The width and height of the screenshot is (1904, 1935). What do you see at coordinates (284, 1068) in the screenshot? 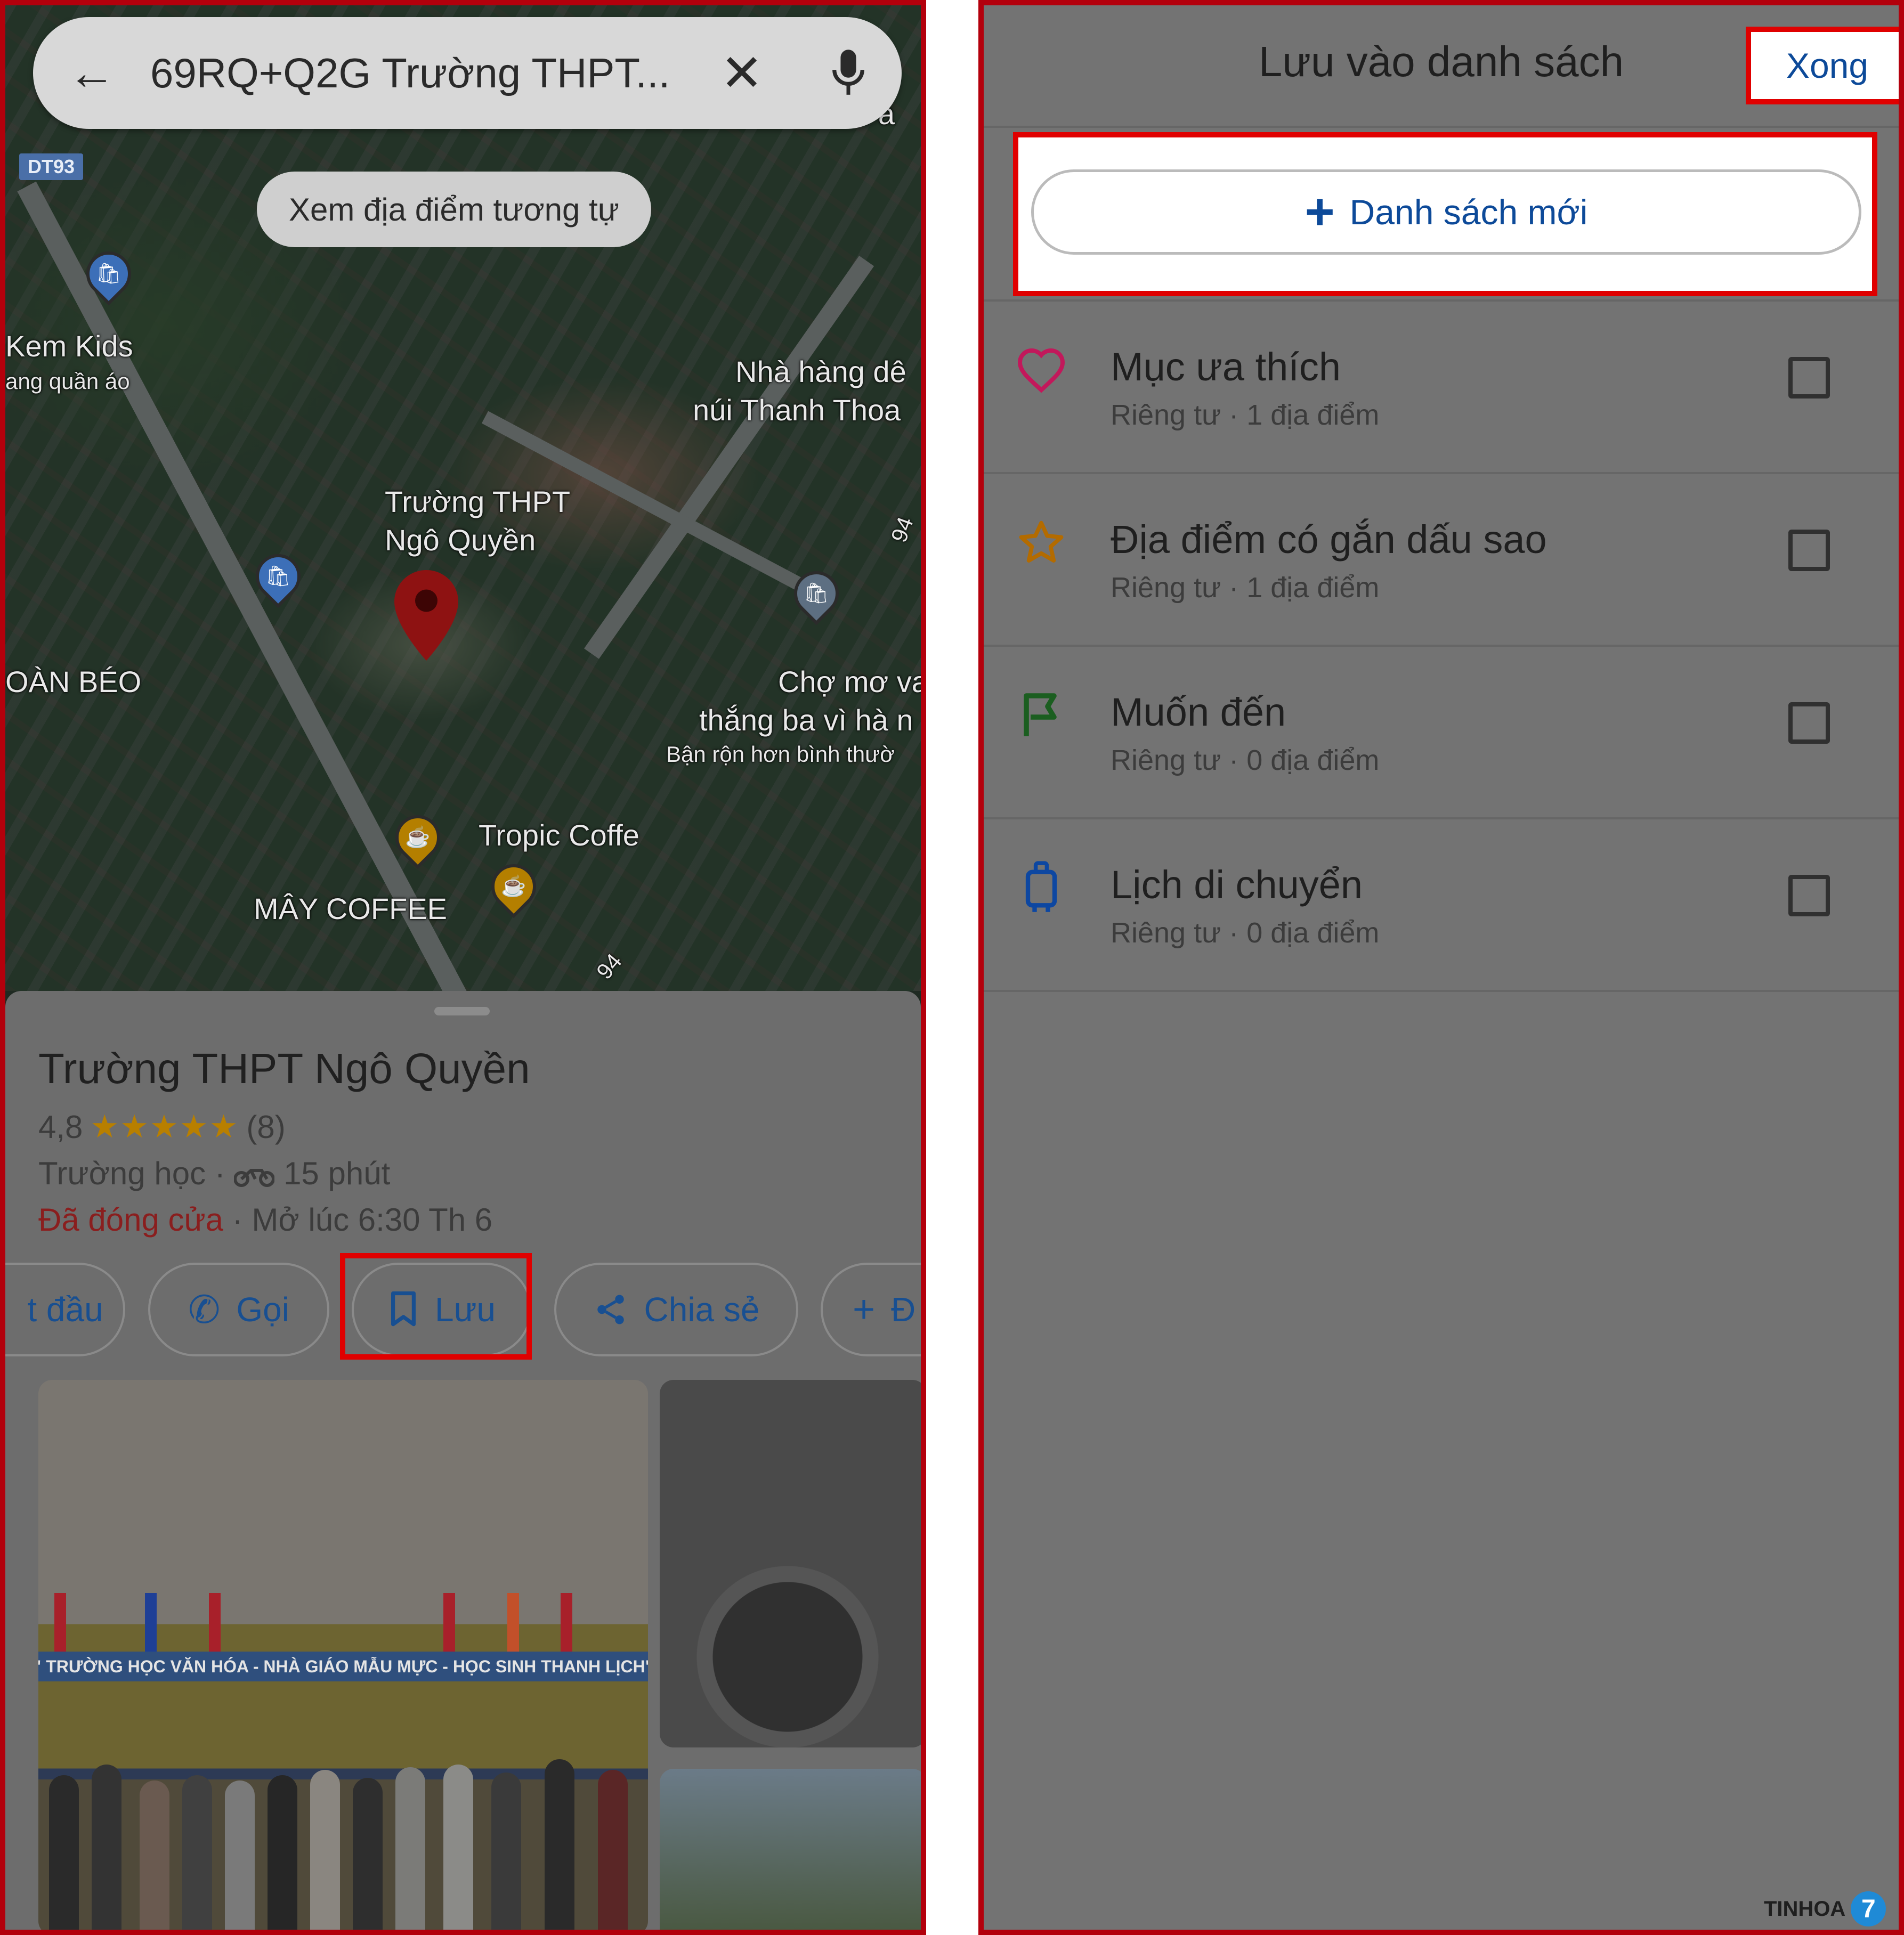
I see `place-title: Trường THPT Ngô Quyền` at bounding box center [284, 1068].